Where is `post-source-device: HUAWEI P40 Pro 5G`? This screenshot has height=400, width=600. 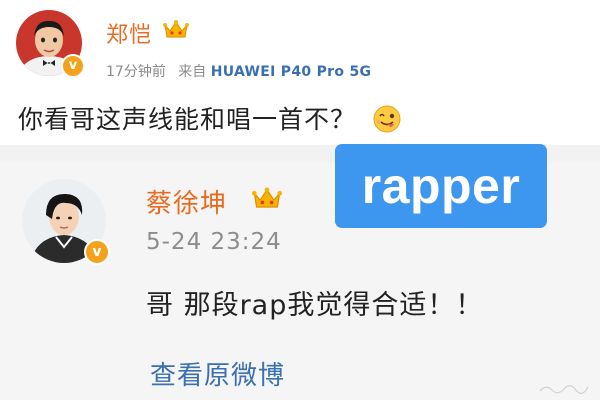
post-source-device: HUAWEI P40 Pro 5G is located at coordinates (291, 72).